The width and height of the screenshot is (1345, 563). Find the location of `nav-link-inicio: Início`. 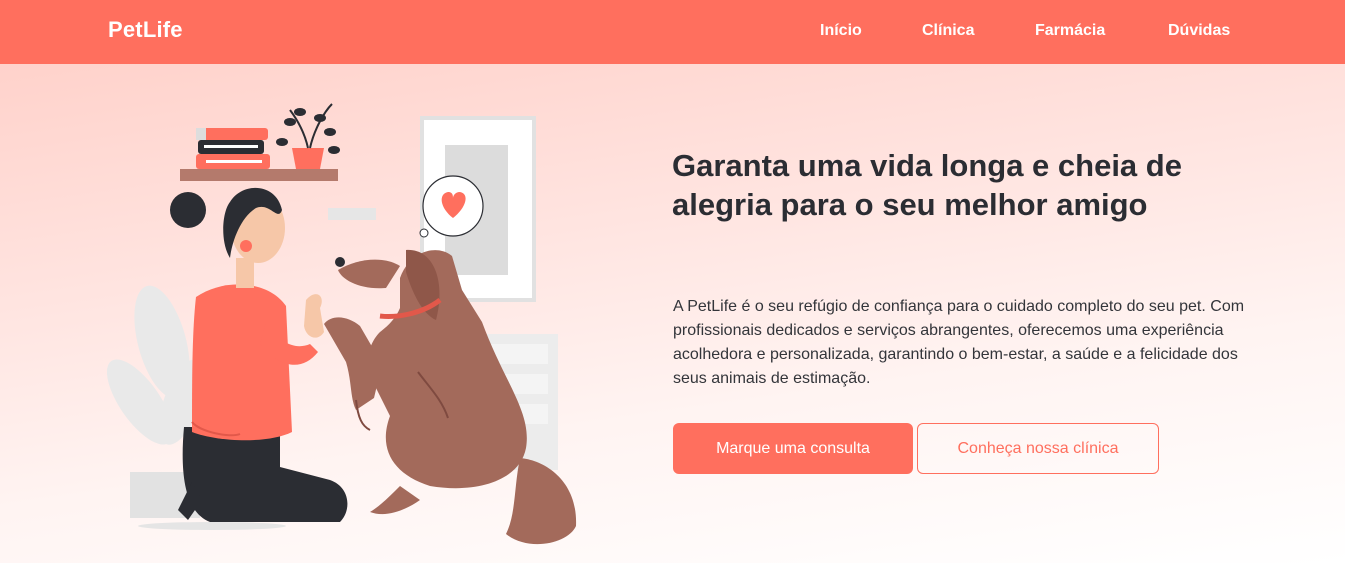

nav-link-inicio: Início is located at coordinates (841, 31).